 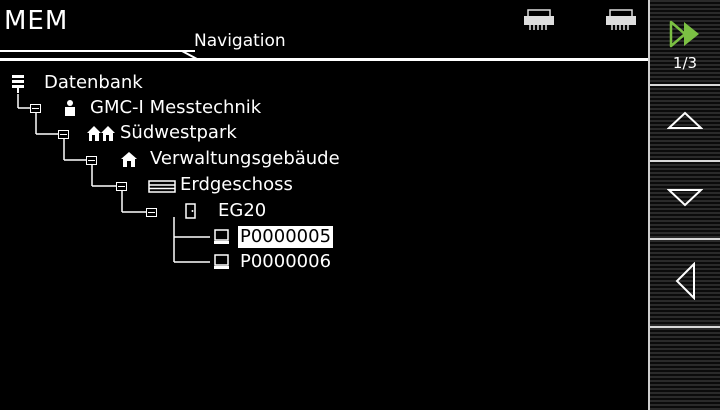 I want to click on person-icon, so click(x=72, y=108).